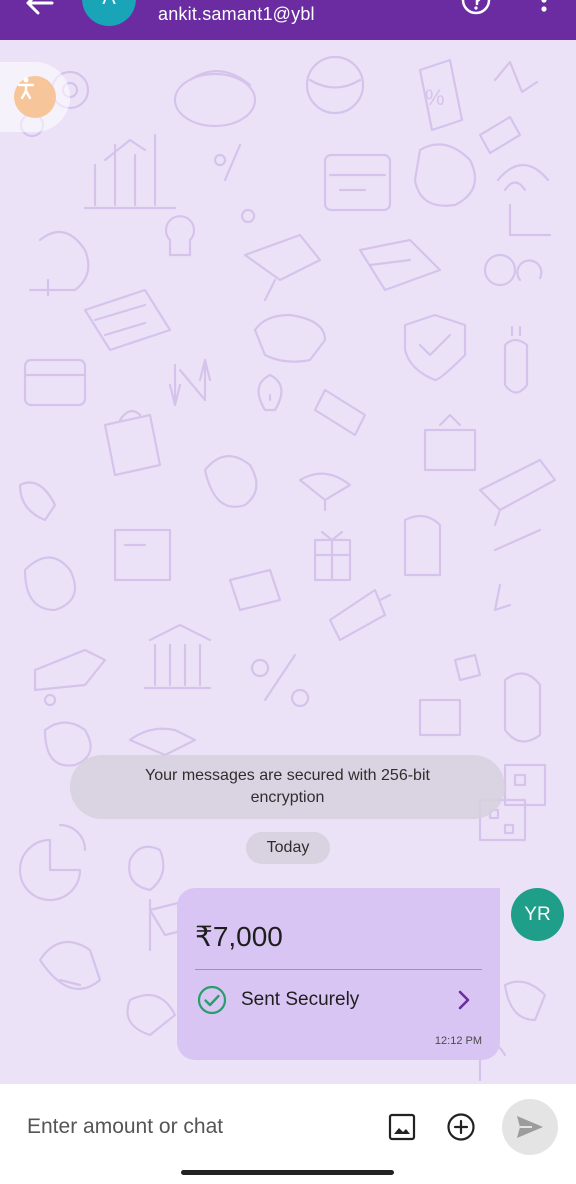  What do you see at coordinates (464, 1000) in the screenshot?
I see `chevron-right-icon` at bounding box center [464, 1000].